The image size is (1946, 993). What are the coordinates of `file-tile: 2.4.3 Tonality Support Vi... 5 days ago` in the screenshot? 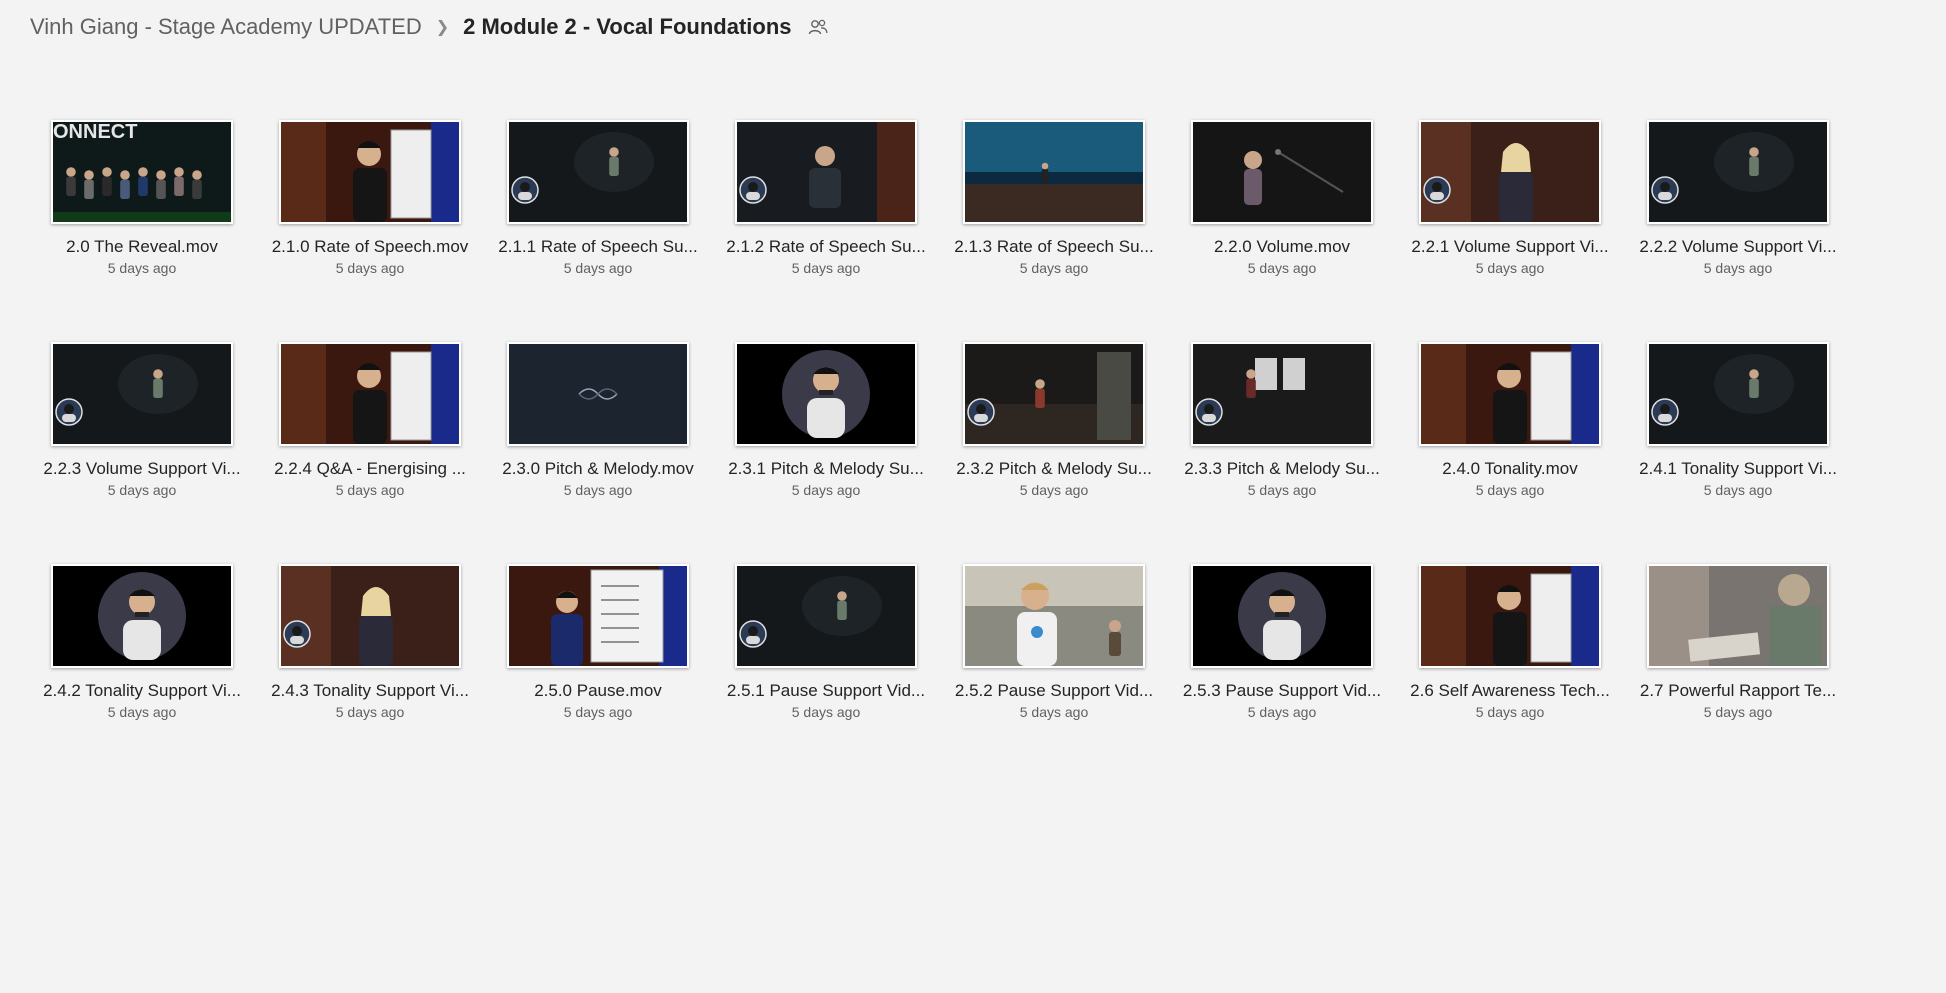 It's located at (370, 673).